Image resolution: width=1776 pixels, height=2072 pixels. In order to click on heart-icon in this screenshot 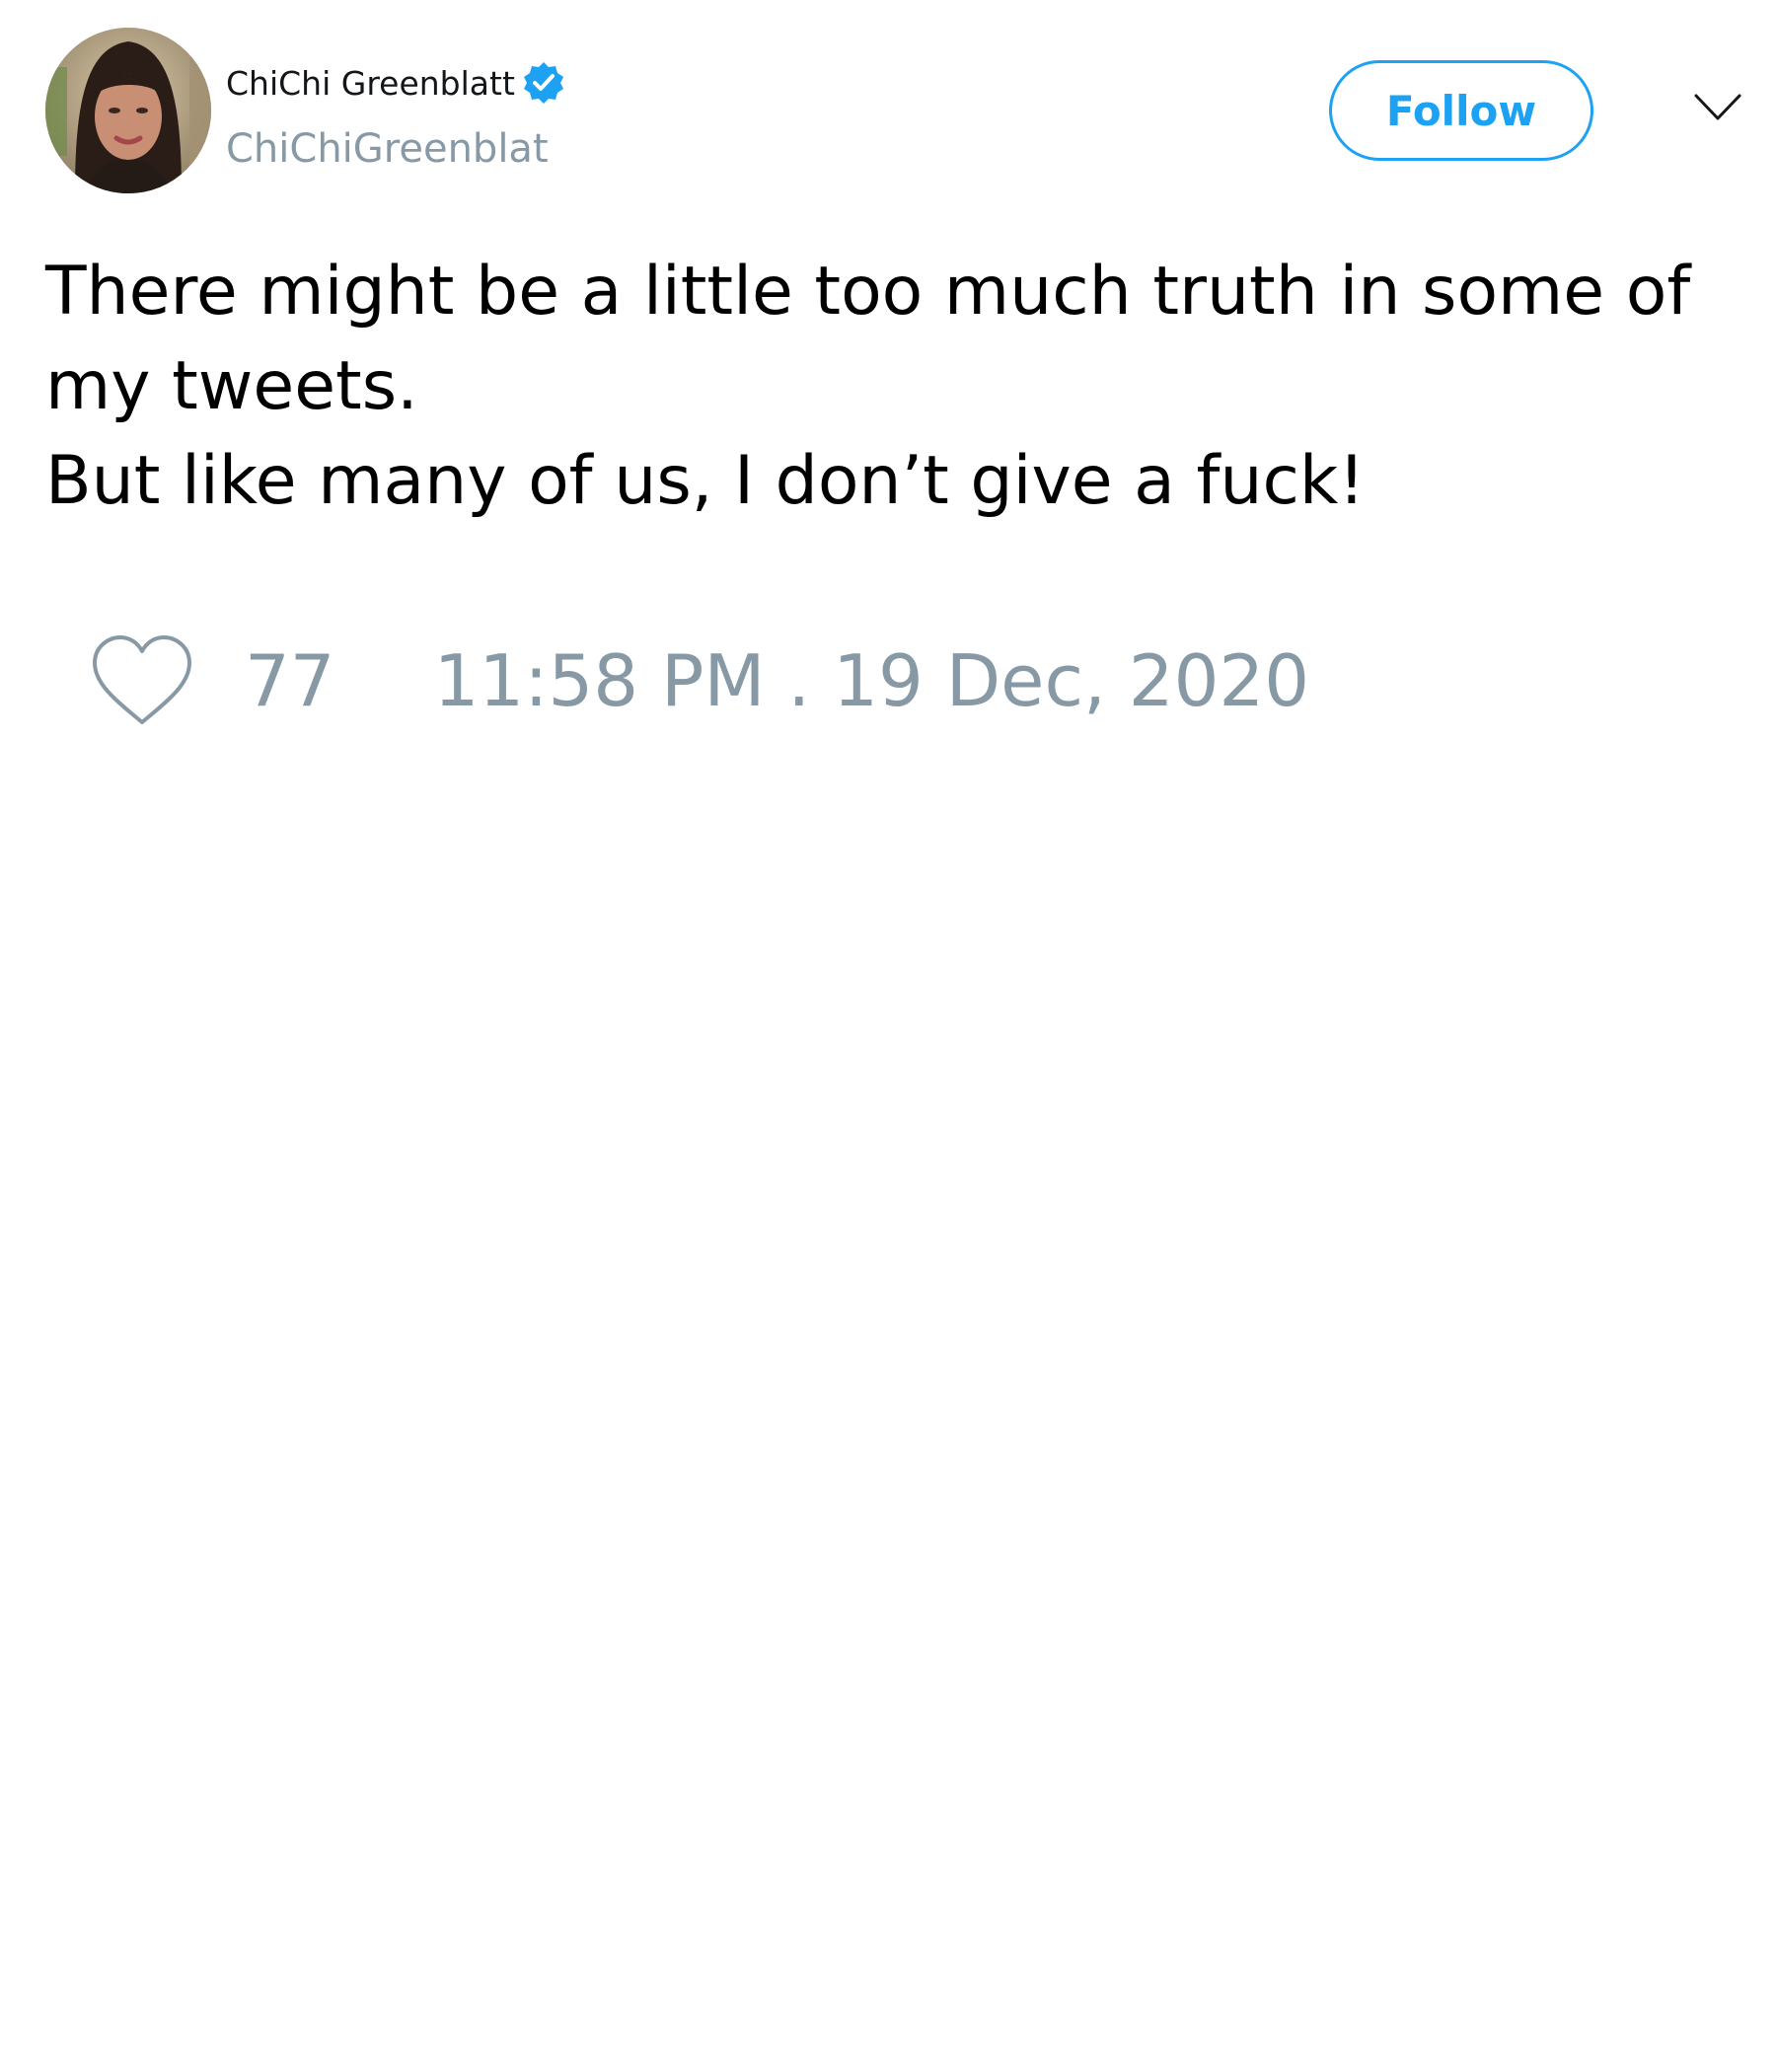, I will do `click(142, 681)`.